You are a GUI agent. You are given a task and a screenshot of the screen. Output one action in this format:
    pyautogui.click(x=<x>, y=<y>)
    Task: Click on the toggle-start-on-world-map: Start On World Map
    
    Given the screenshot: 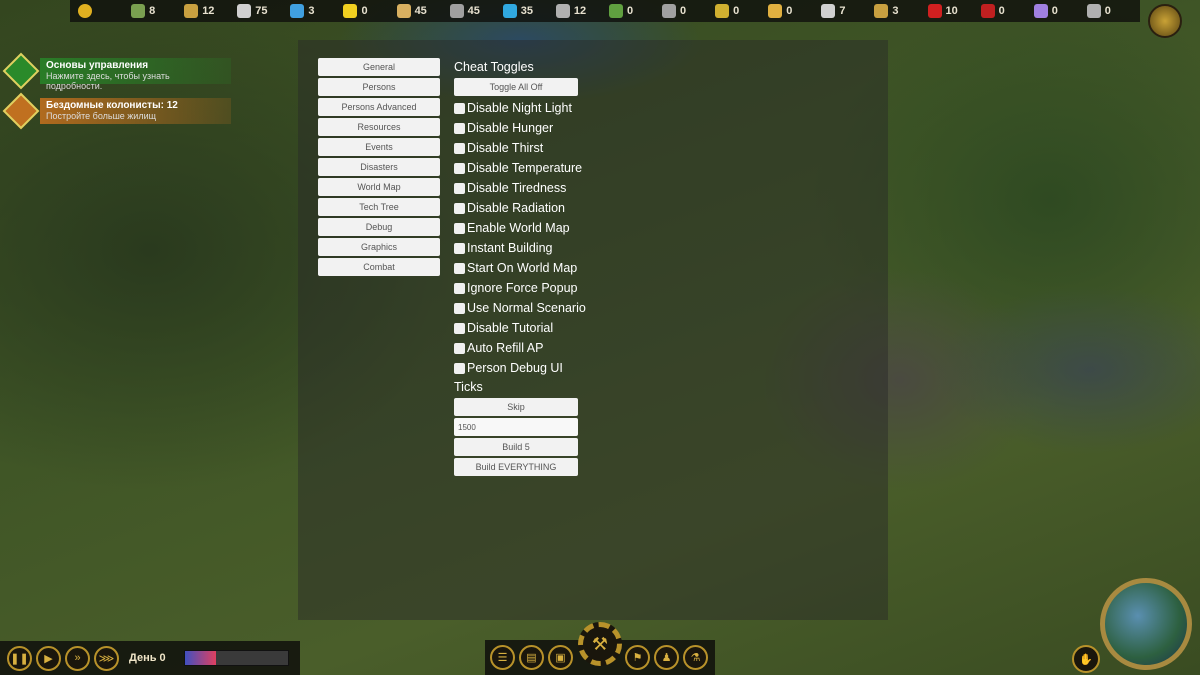 What is the action you would take?
    pyautogui.click(x=524, y=268)
    